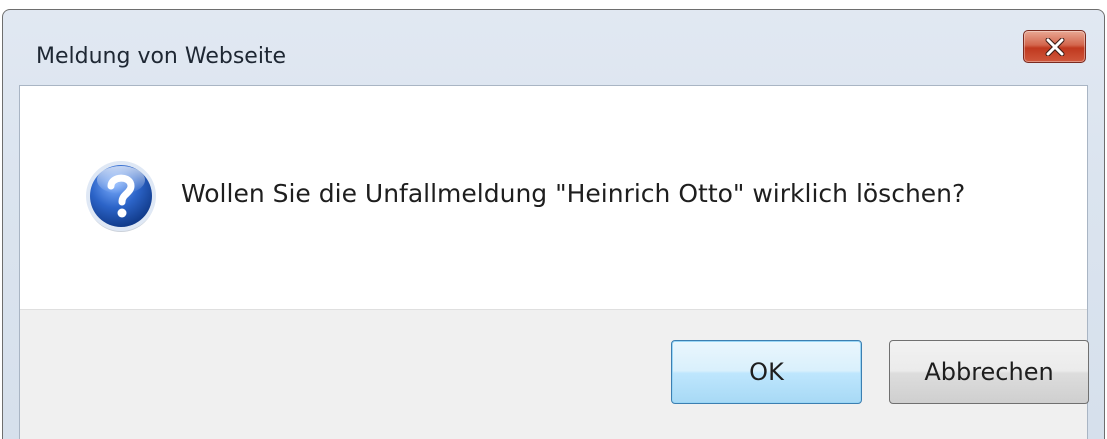 This screenshot has width=1107, height=439. I want to click on close-icon, so click(1055, 47).